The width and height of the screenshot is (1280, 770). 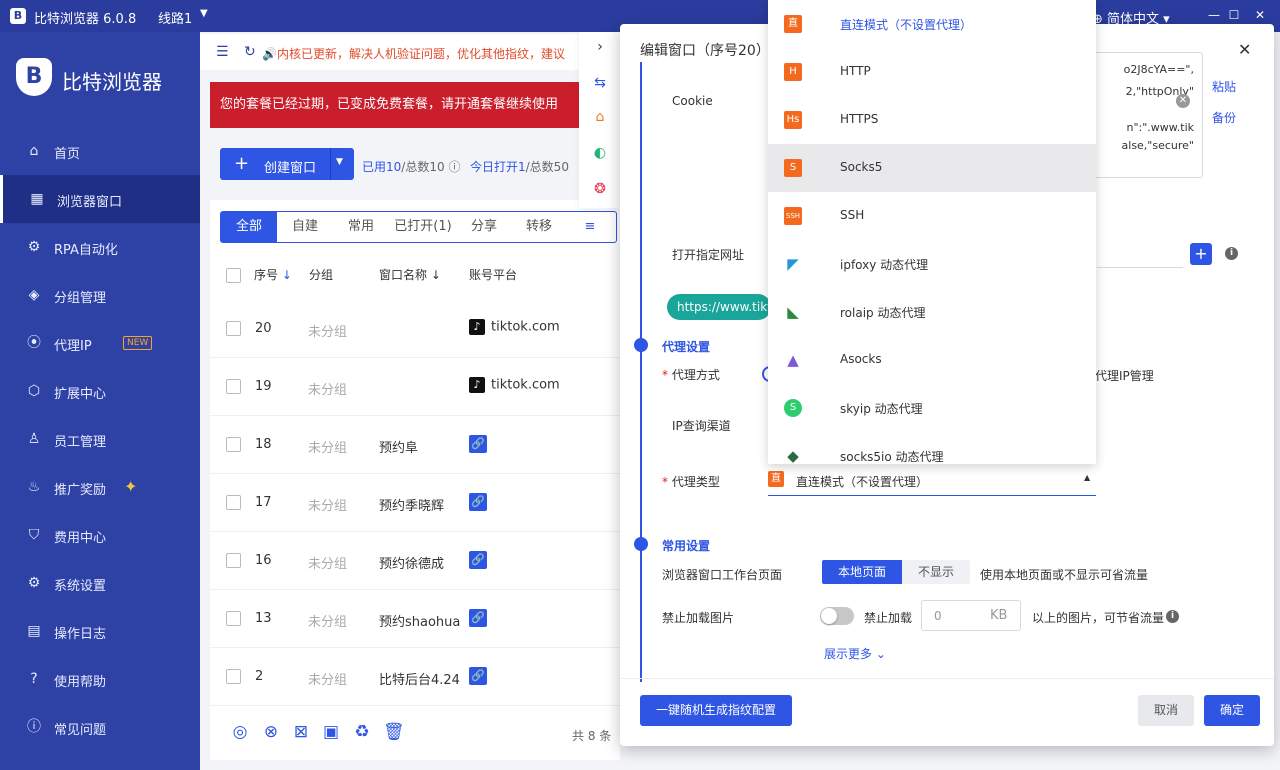 I want to click on sidebar-item-help: ? 使用帮助, so click(x=100, y=679).